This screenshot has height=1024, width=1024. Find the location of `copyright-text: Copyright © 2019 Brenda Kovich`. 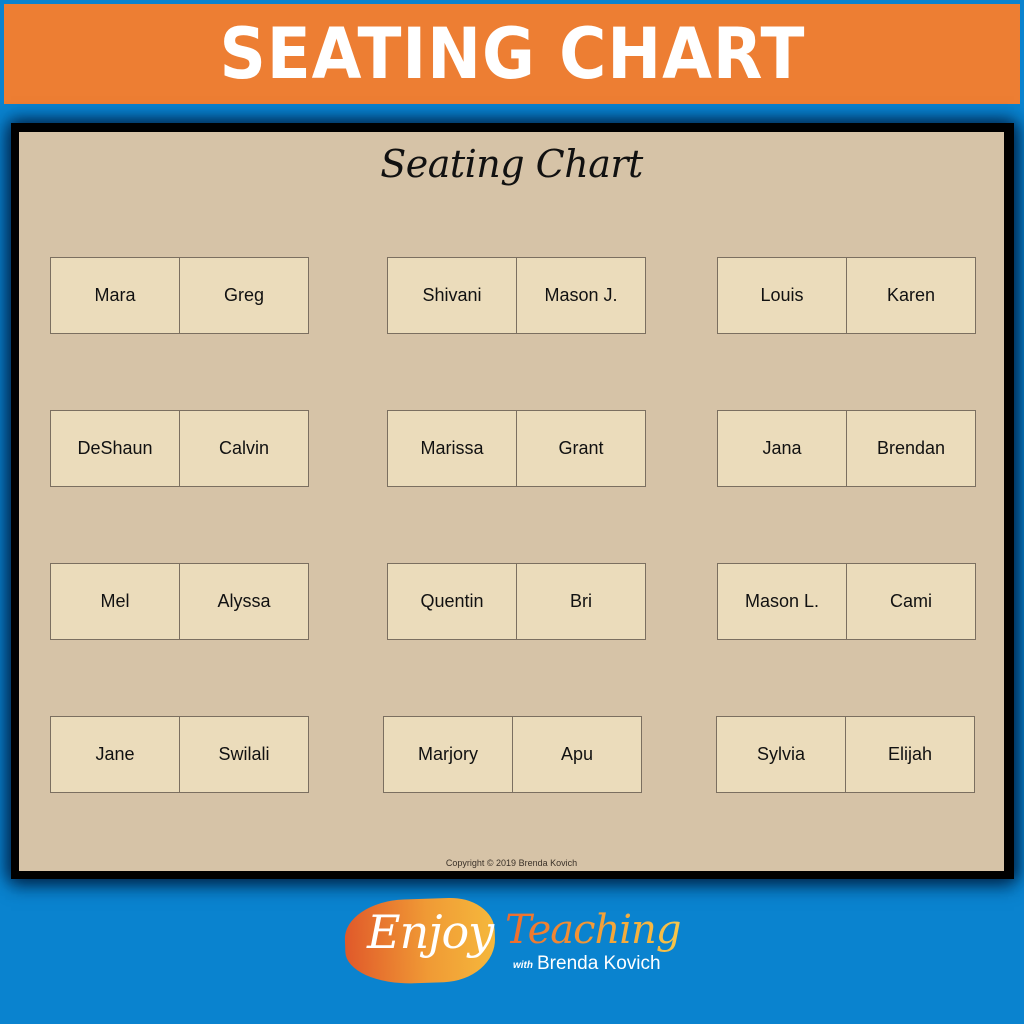

copyright-text: Copyright © 2019 Brenda Kovich is located at coordinates (511, 863).